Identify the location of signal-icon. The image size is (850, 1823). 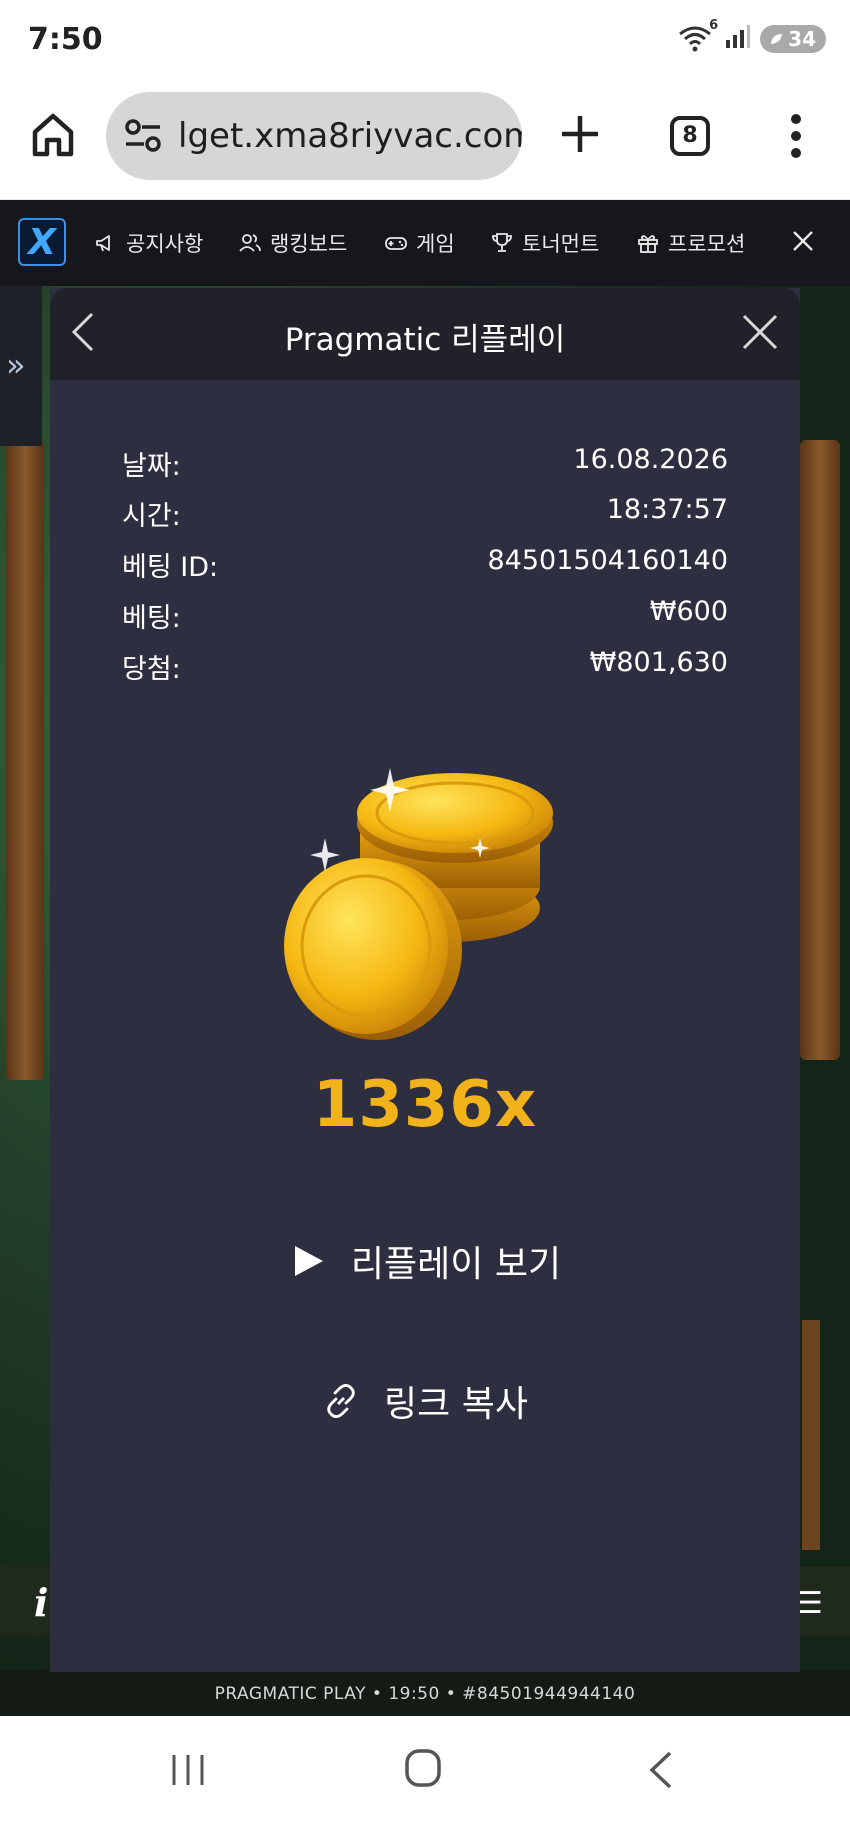
(737, 39).